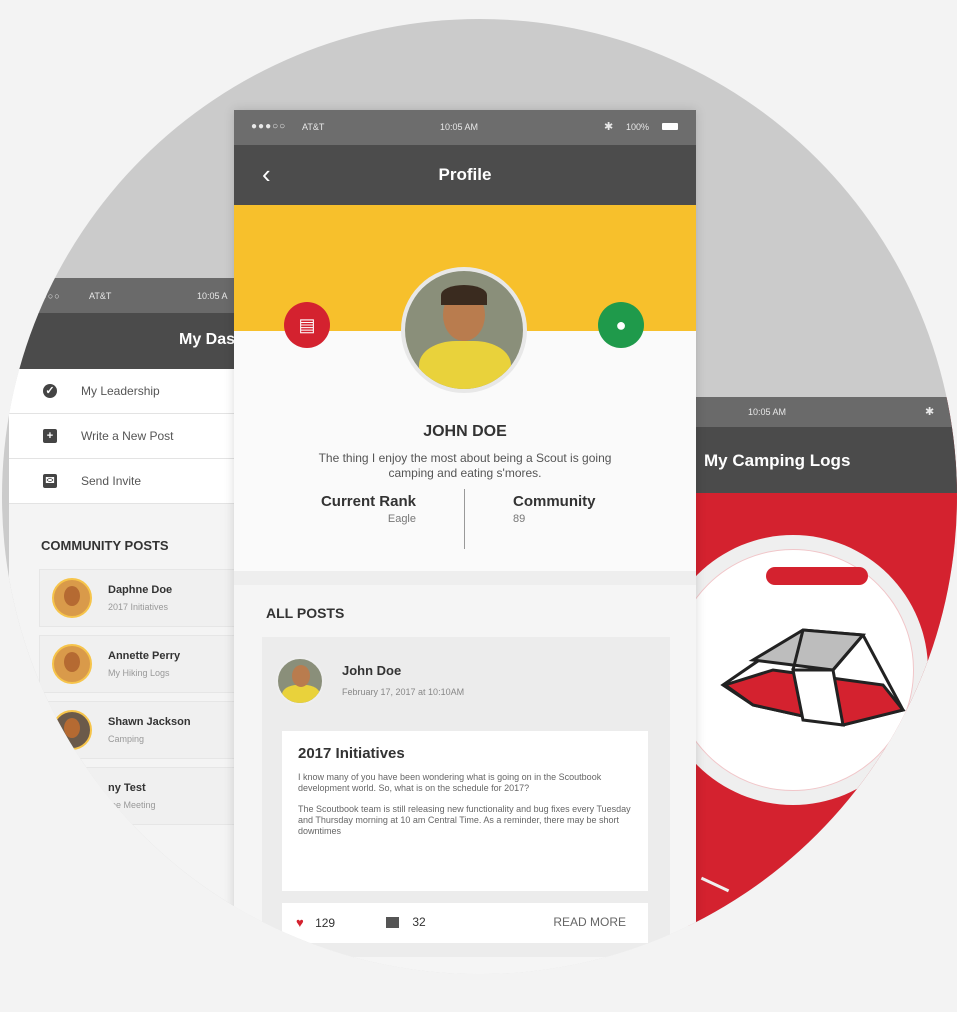  What do you see at coordinates (406, 922) in the screenshot?
I see `comment-button: 32` at bounding box center [406, 922].